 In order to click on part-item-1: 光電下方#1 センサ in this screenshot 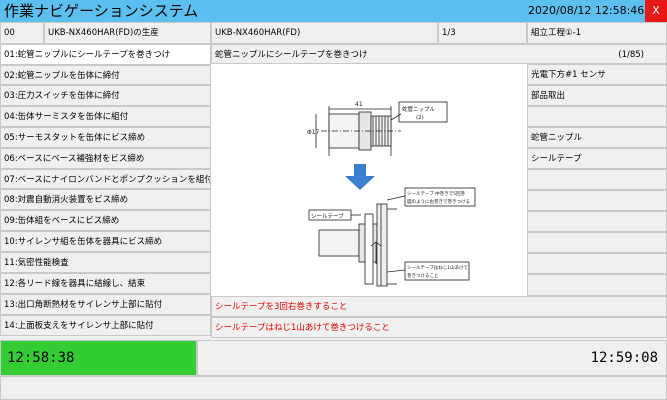, I will do `click(597, 74)`.